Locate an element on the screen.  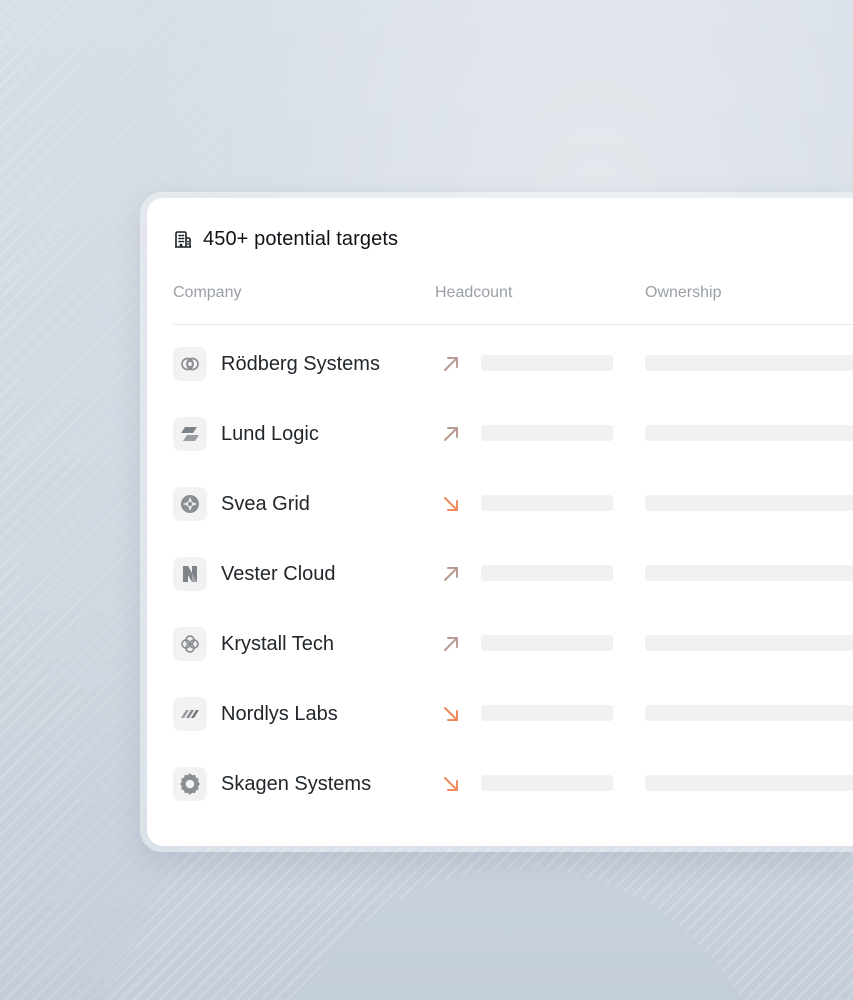
company-name: Rödberg Systems is located at coordinates (300, 364).